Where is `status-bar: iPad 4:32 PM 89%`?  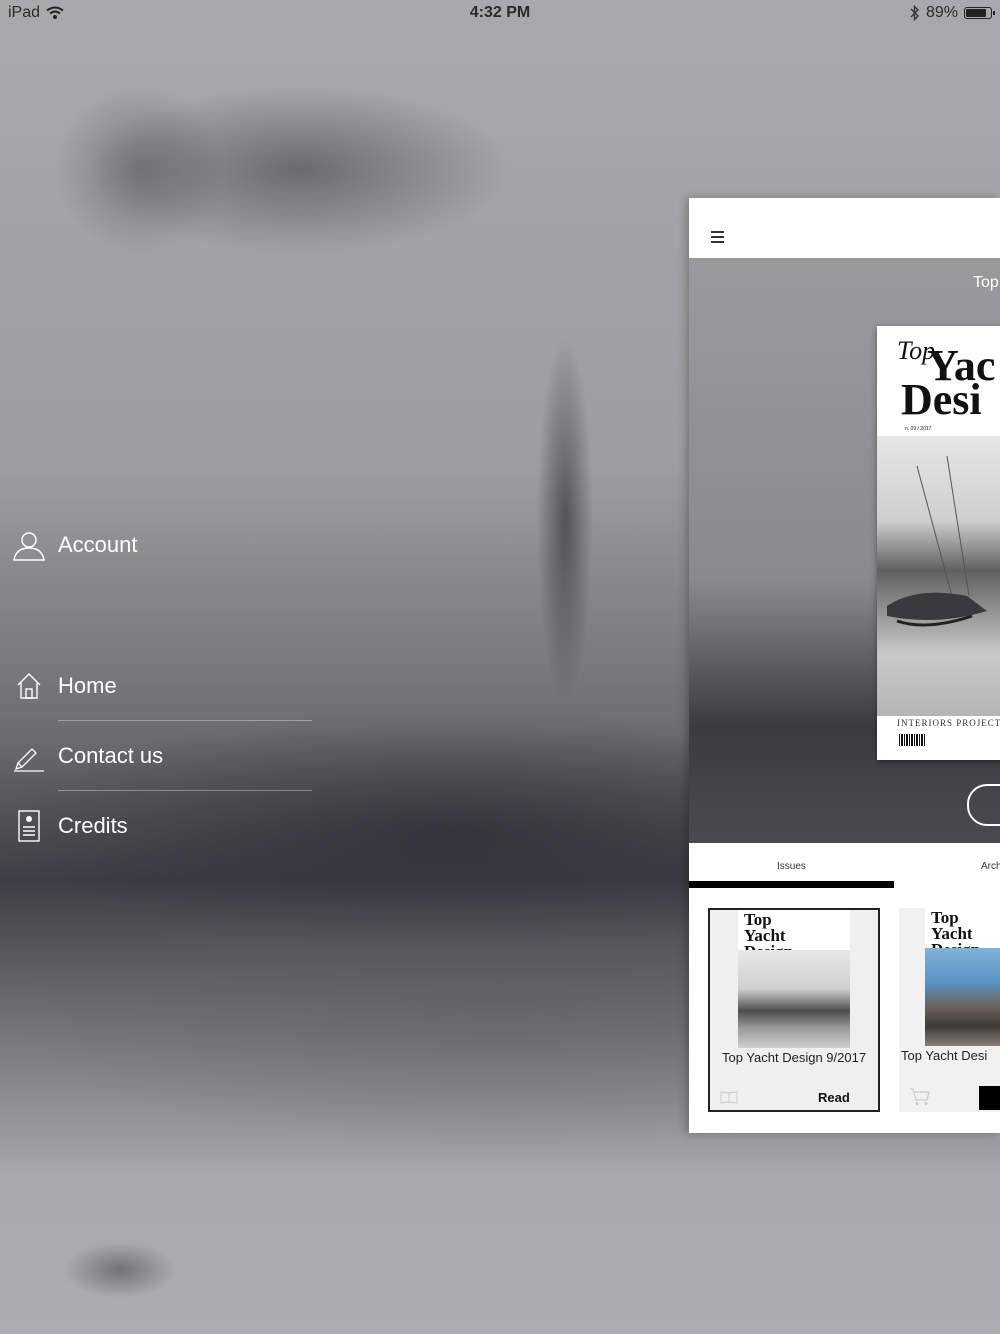 status-bar: iPad 4:32 PM 89% is located at coordinates (500, 14).